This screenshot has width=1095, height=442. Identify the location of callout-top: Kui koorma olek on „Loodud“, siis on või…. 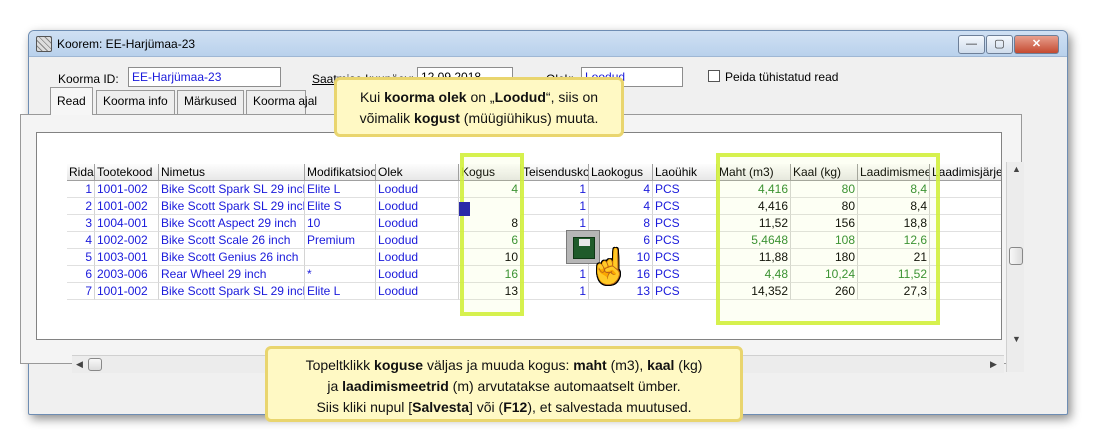
(479, 107).